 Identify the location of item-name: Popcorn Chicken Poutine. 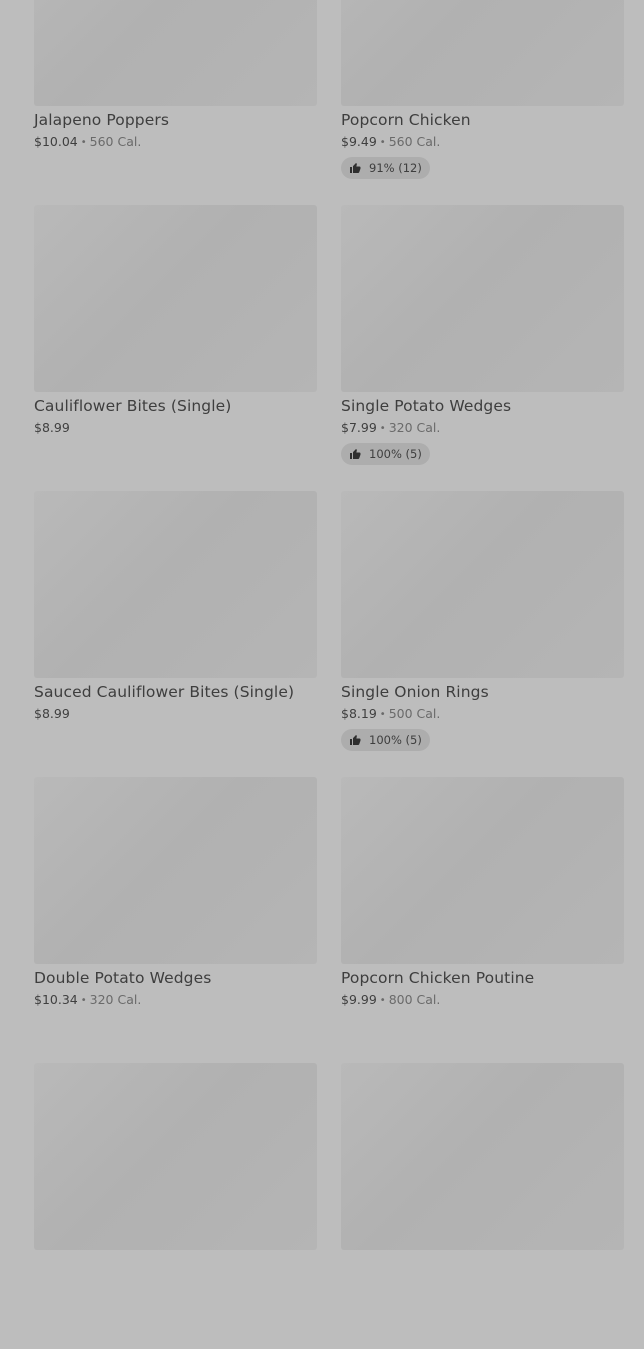
(438, 978).